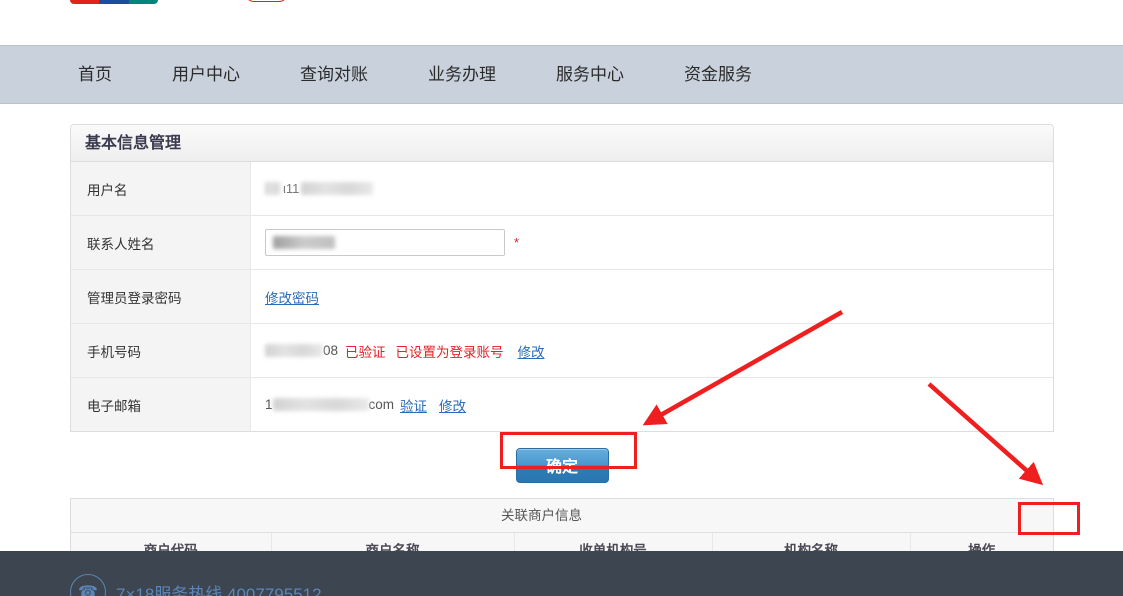 The image size is (1123, 596). I want to click on nav-item-home: 首页, so click(95, 74).